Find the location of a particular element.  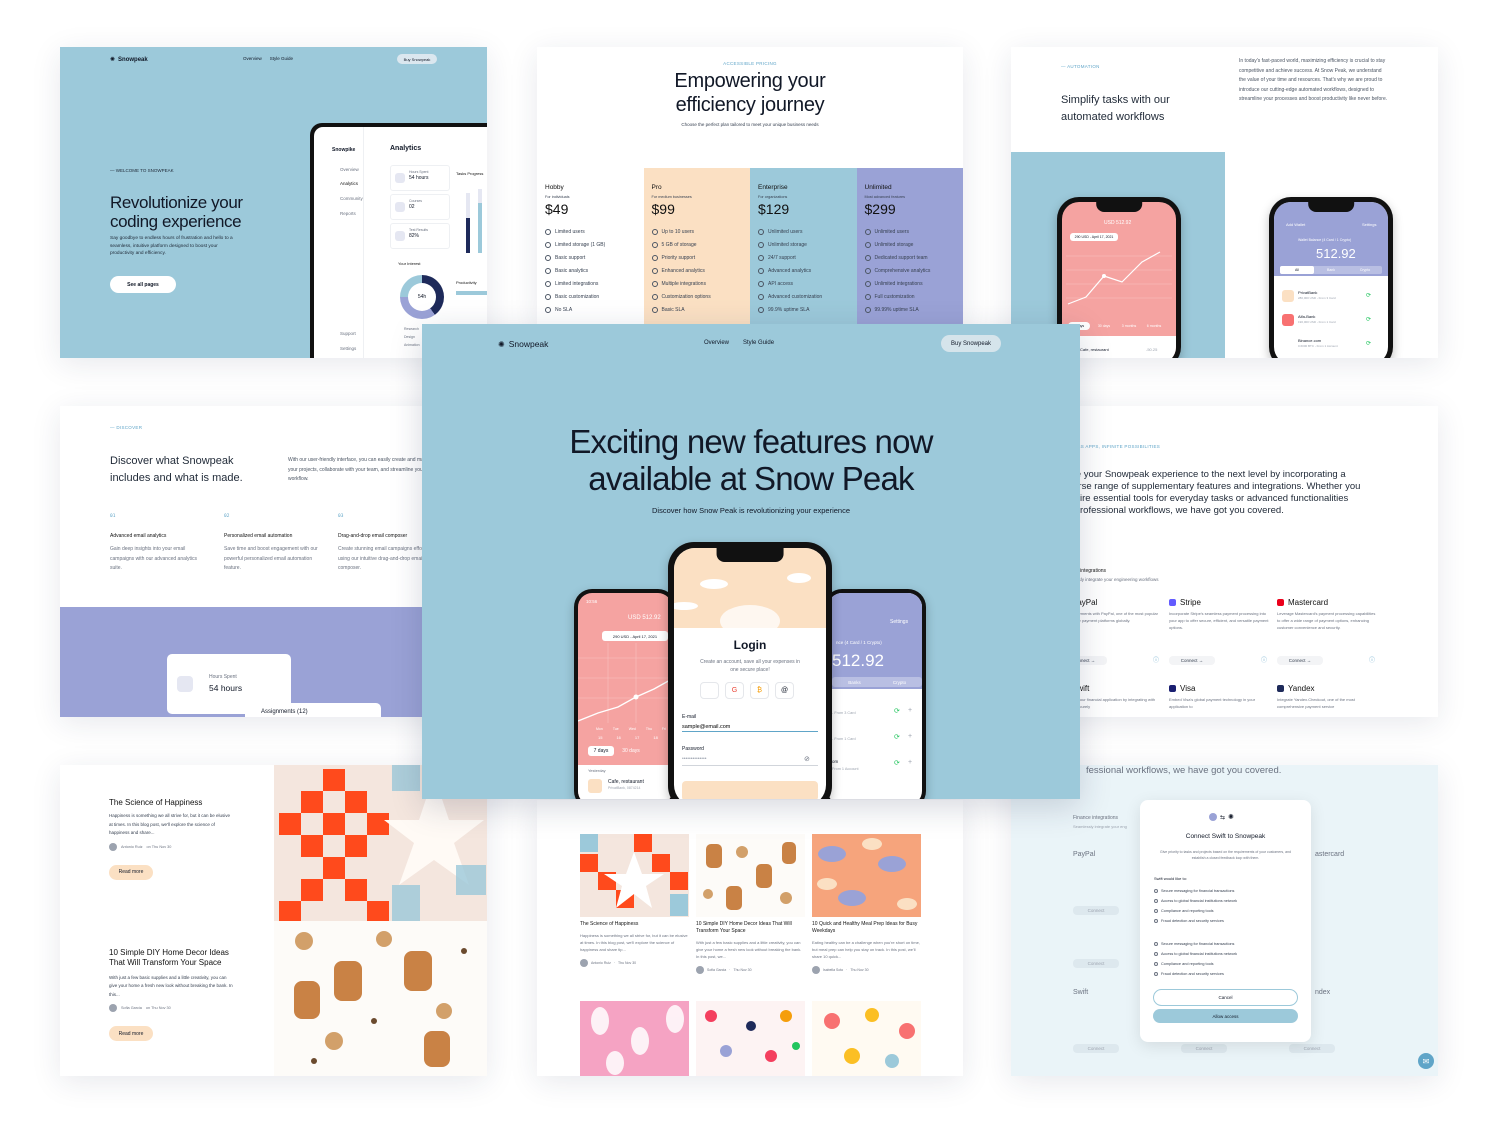

tab-all: All is located at coordinates (1297, 270).